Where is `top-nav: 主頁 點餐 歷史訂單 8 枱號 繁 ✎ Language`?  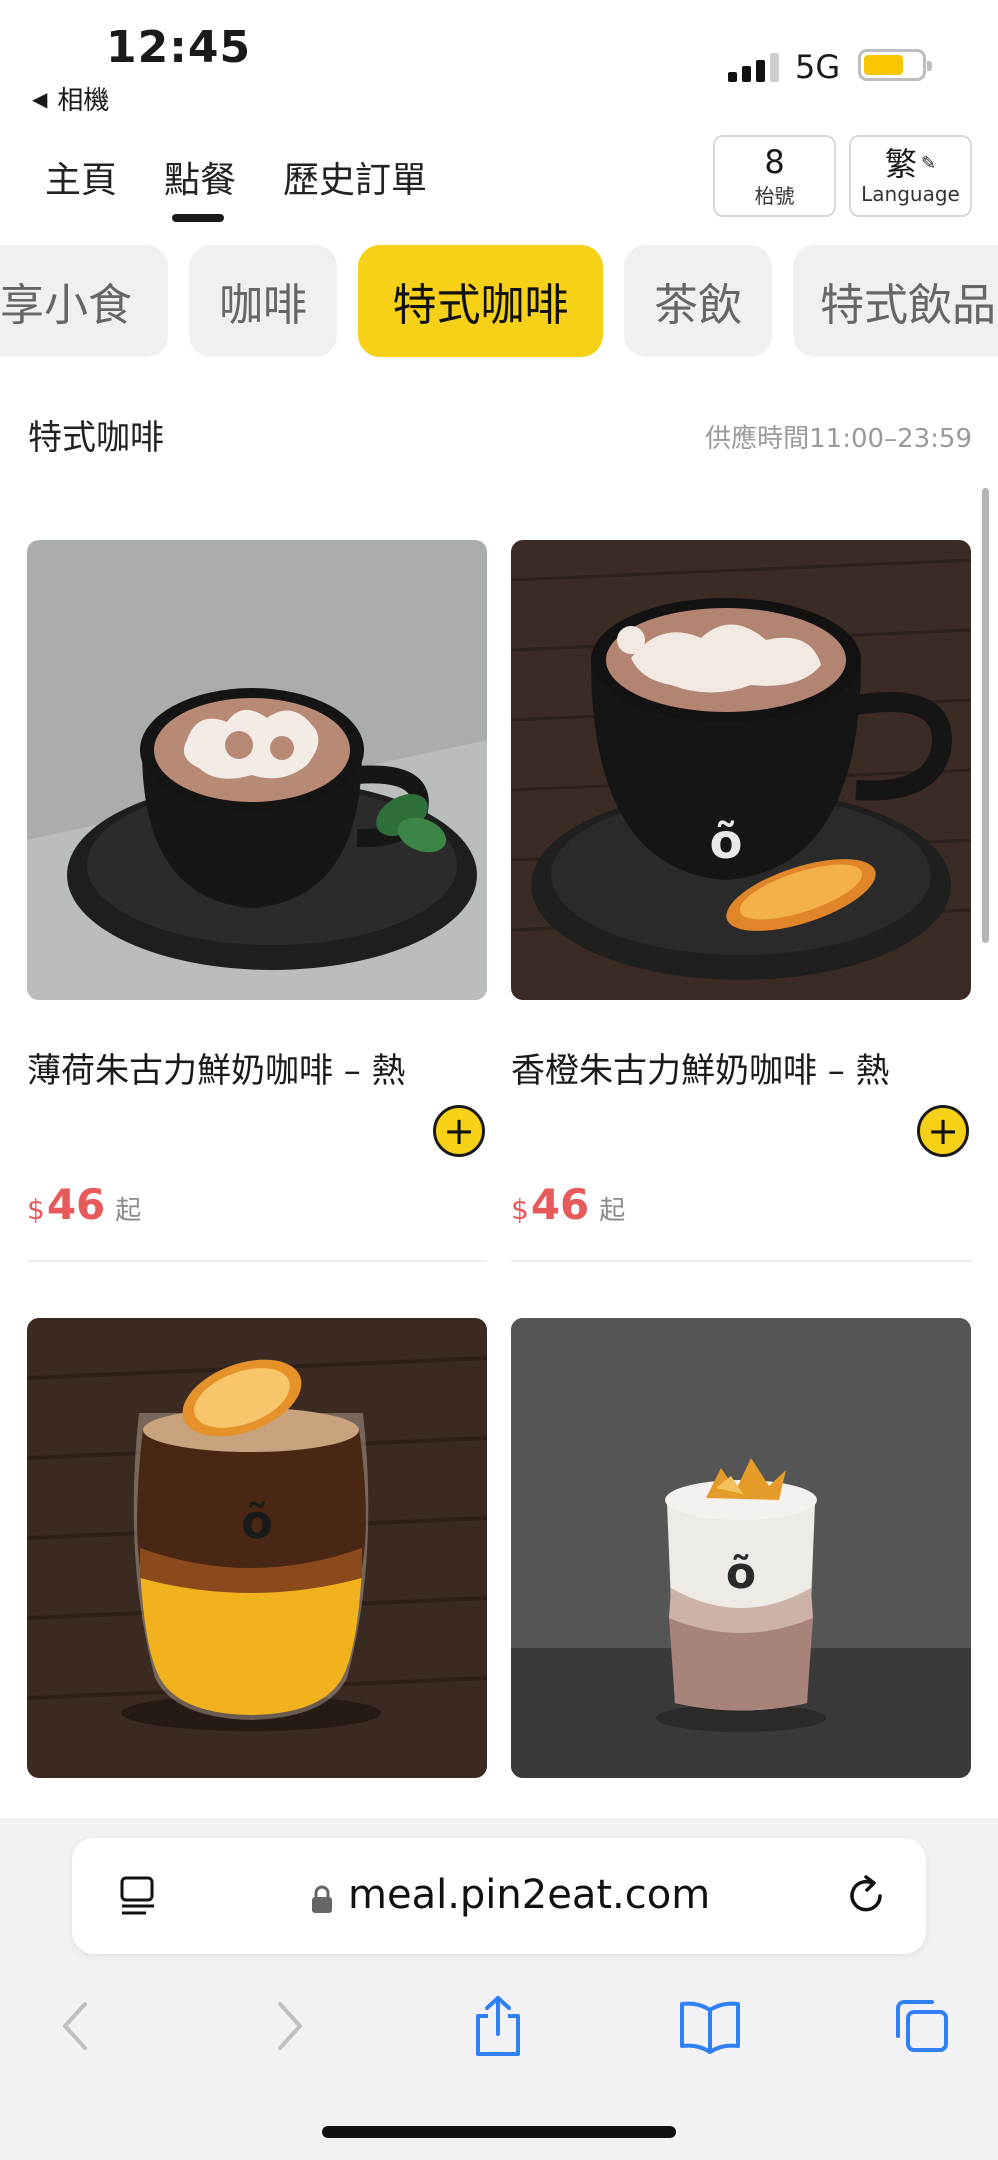 top-nav: 主頁 點餐 歷史訂單 8 枱號 繁 ✎ Language is located at coordinates (499, 180).